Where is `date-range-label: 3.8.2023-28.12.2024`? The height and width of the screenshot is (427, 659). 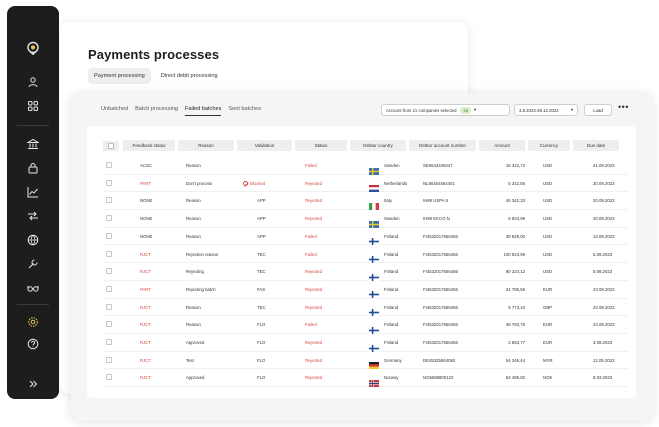 date-range-label: 3.8.2023-28.12.2024 is located at coordinates (539, 110).